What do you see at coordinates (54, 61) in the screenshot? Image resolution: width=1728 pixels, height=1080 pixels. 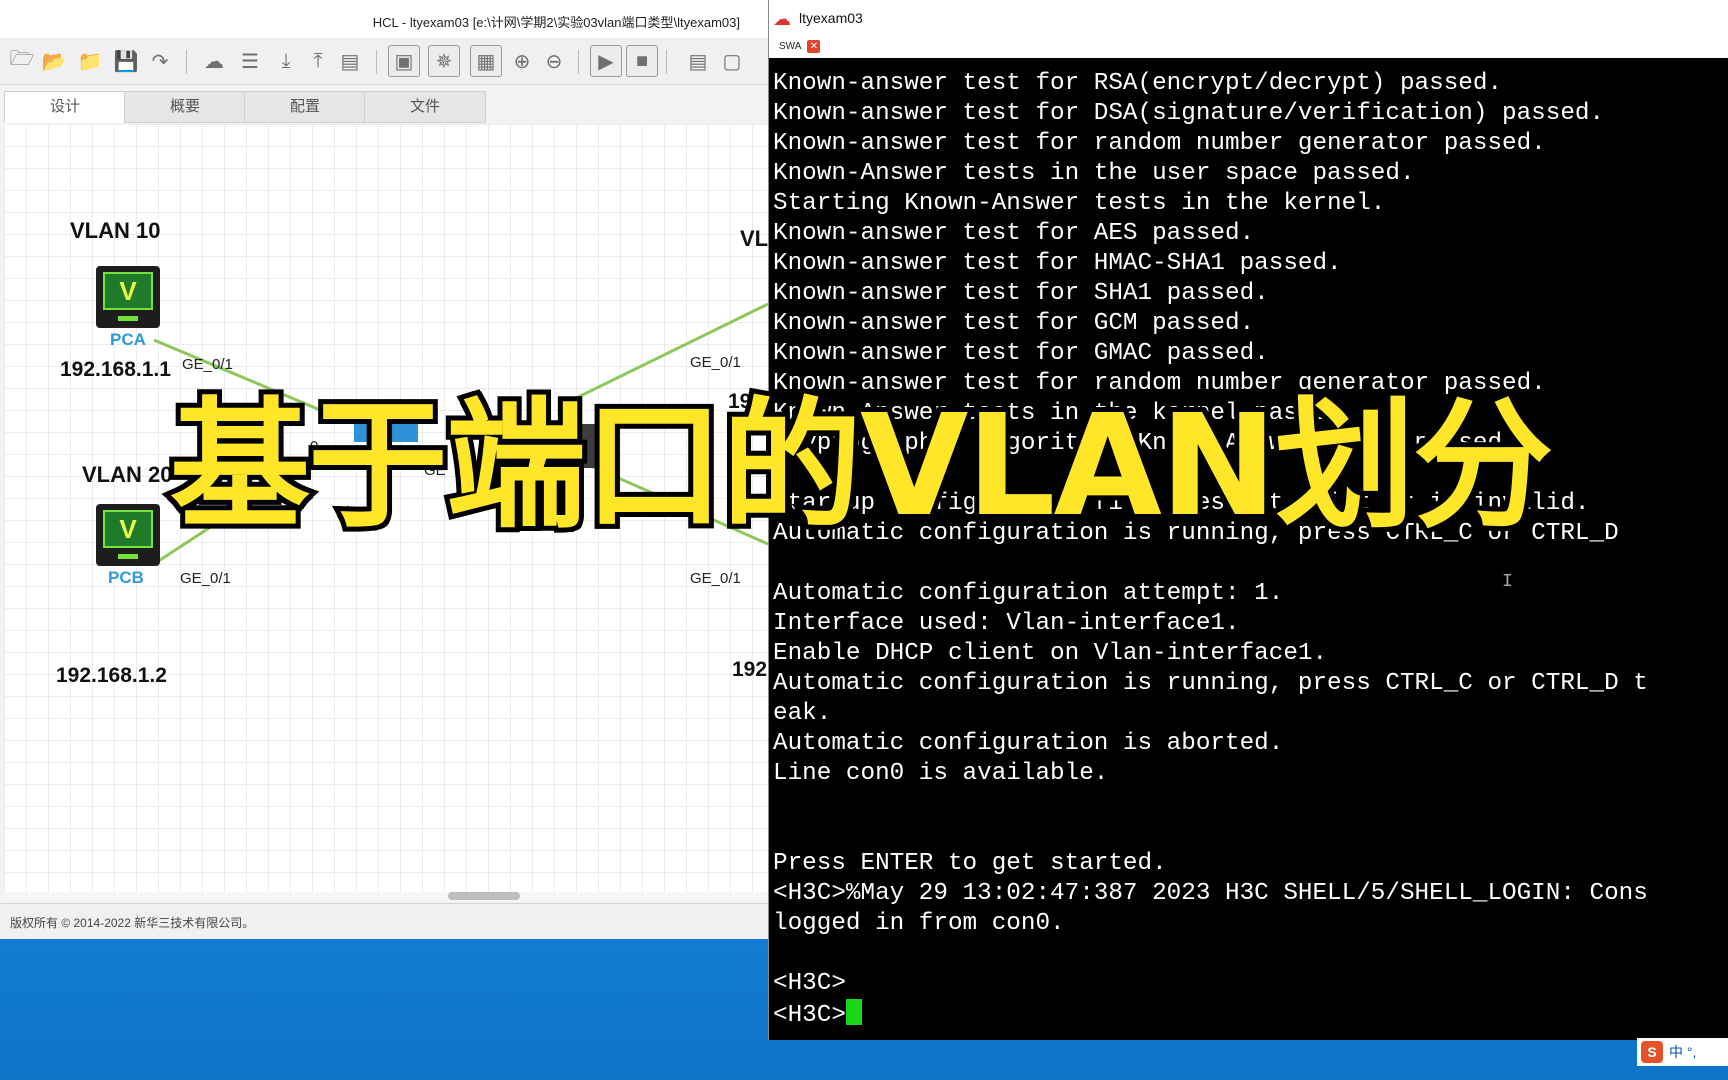 I see `open-project-icon: 📂` at bounding box center [54, 61].